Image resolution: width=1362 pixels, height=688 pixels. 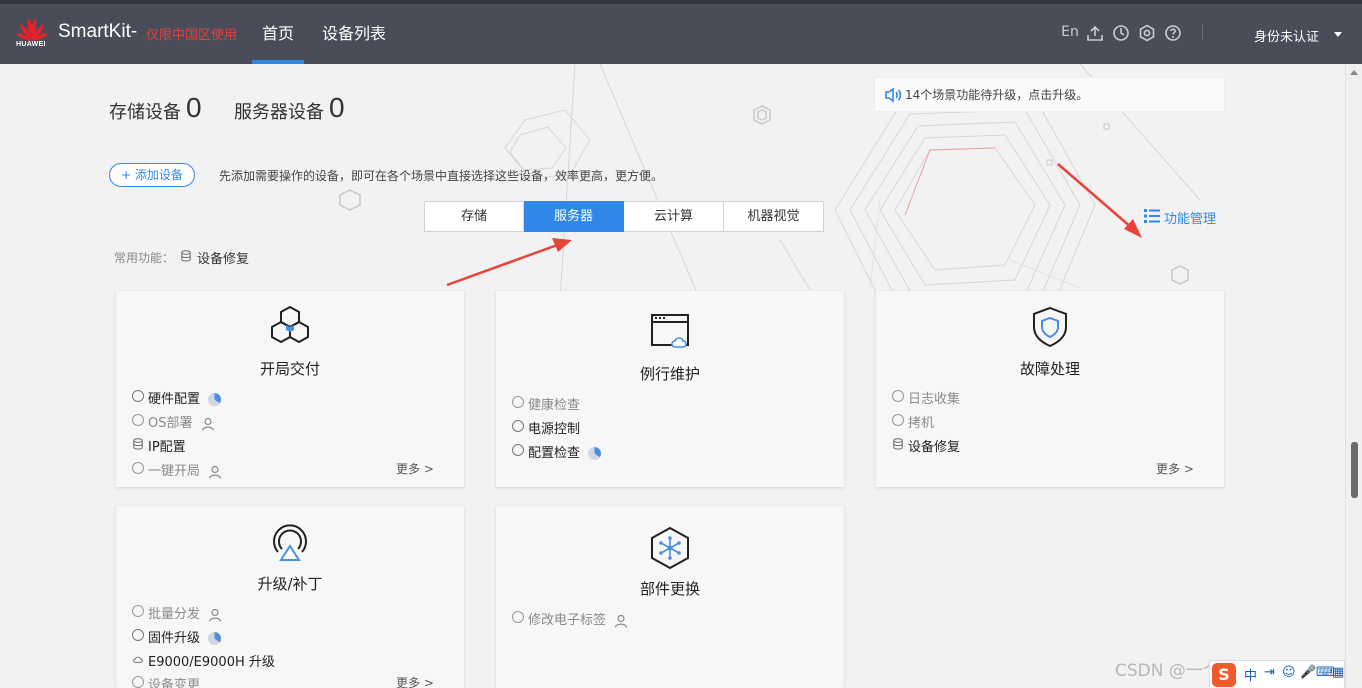 What do you see at coordinates (145, 112) in the screenshot?
I see `storage-device-label: 存储设备` at bounding box center [145, 112].